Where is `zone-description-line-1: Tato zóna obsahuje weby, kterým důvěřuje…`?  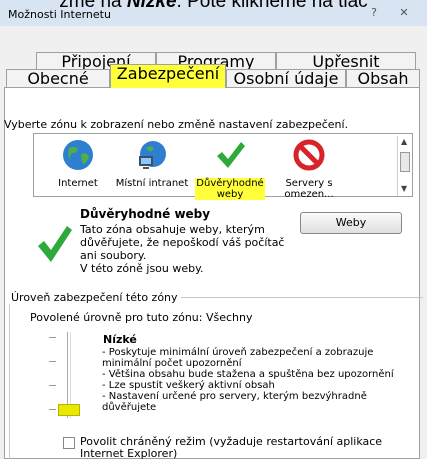
zone-description-line-1: Tato zóna obsahuje weby, kterým důvěřuje… is located at coordinates (182, 242).